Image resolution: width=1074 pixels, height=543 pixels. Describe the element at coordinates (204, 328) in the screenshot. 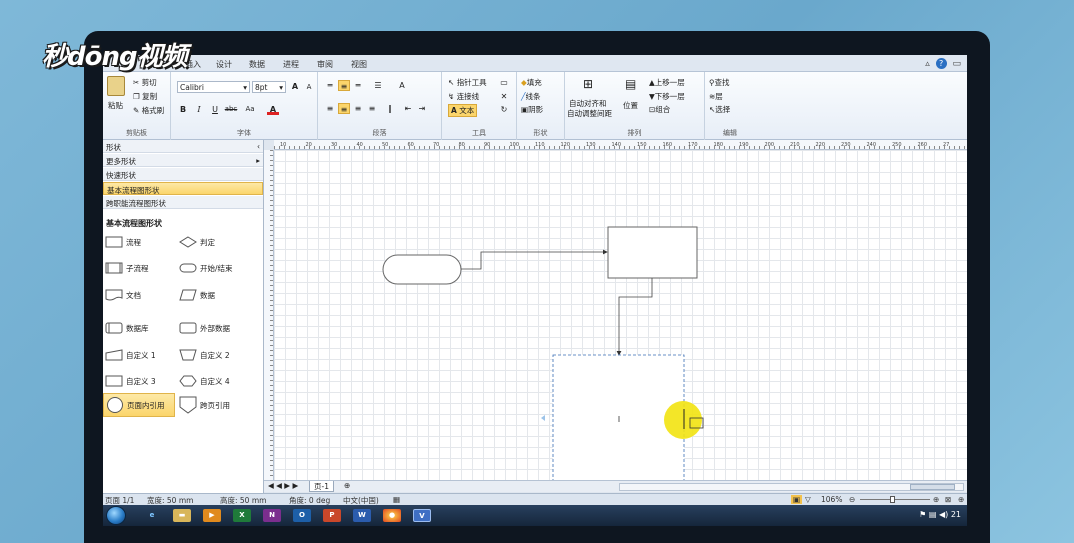

I see `shape-external-data: 外部数据` at that location.